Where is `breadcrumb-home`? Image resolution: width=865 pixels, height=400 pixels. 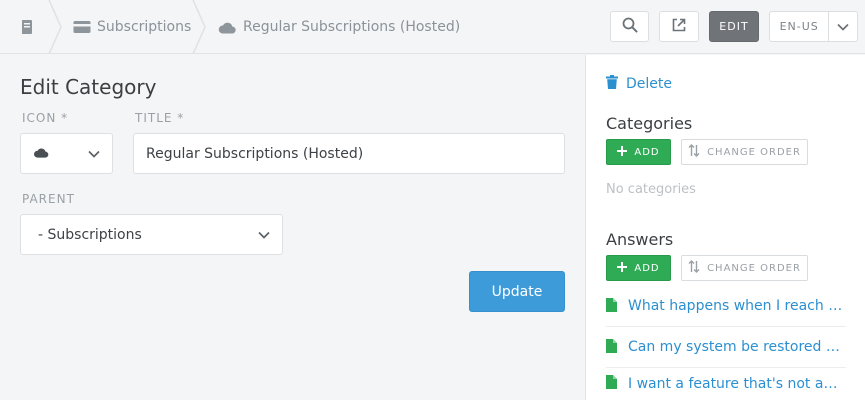
breadcrumb-home is located at coordinates (27, 27).